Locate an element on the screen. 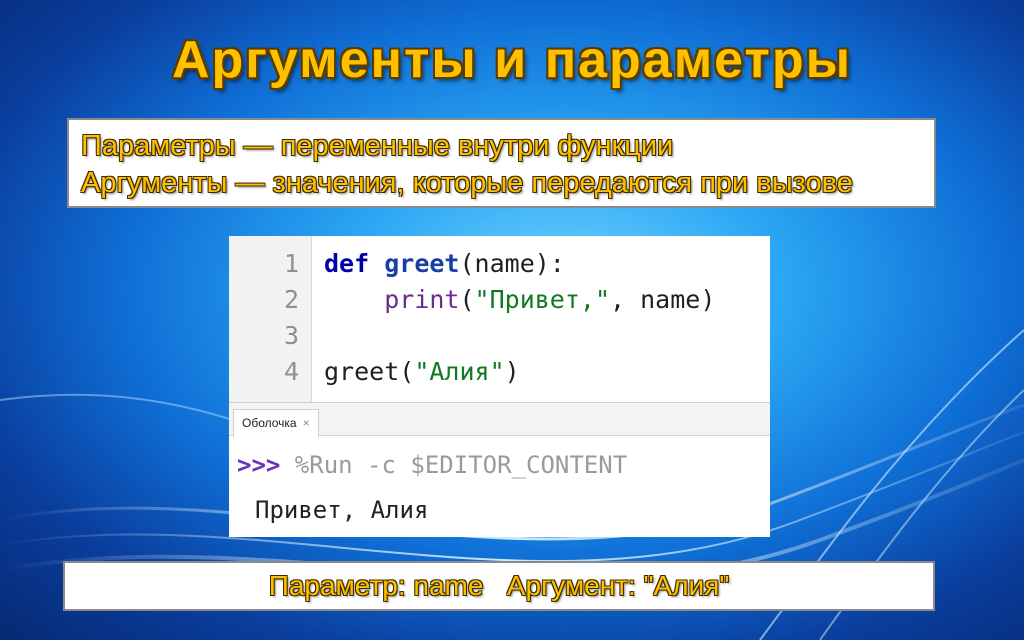  code-line: 2 print("Привет,", name) is located at coordinates (499, 300).